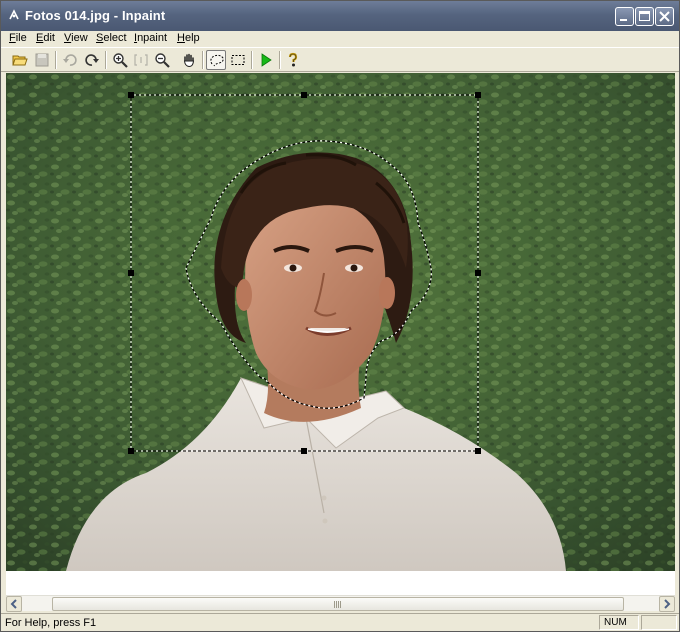  I want to click on title-bar: Fotos 014.jpg - Inpaint, so click(340, 16).